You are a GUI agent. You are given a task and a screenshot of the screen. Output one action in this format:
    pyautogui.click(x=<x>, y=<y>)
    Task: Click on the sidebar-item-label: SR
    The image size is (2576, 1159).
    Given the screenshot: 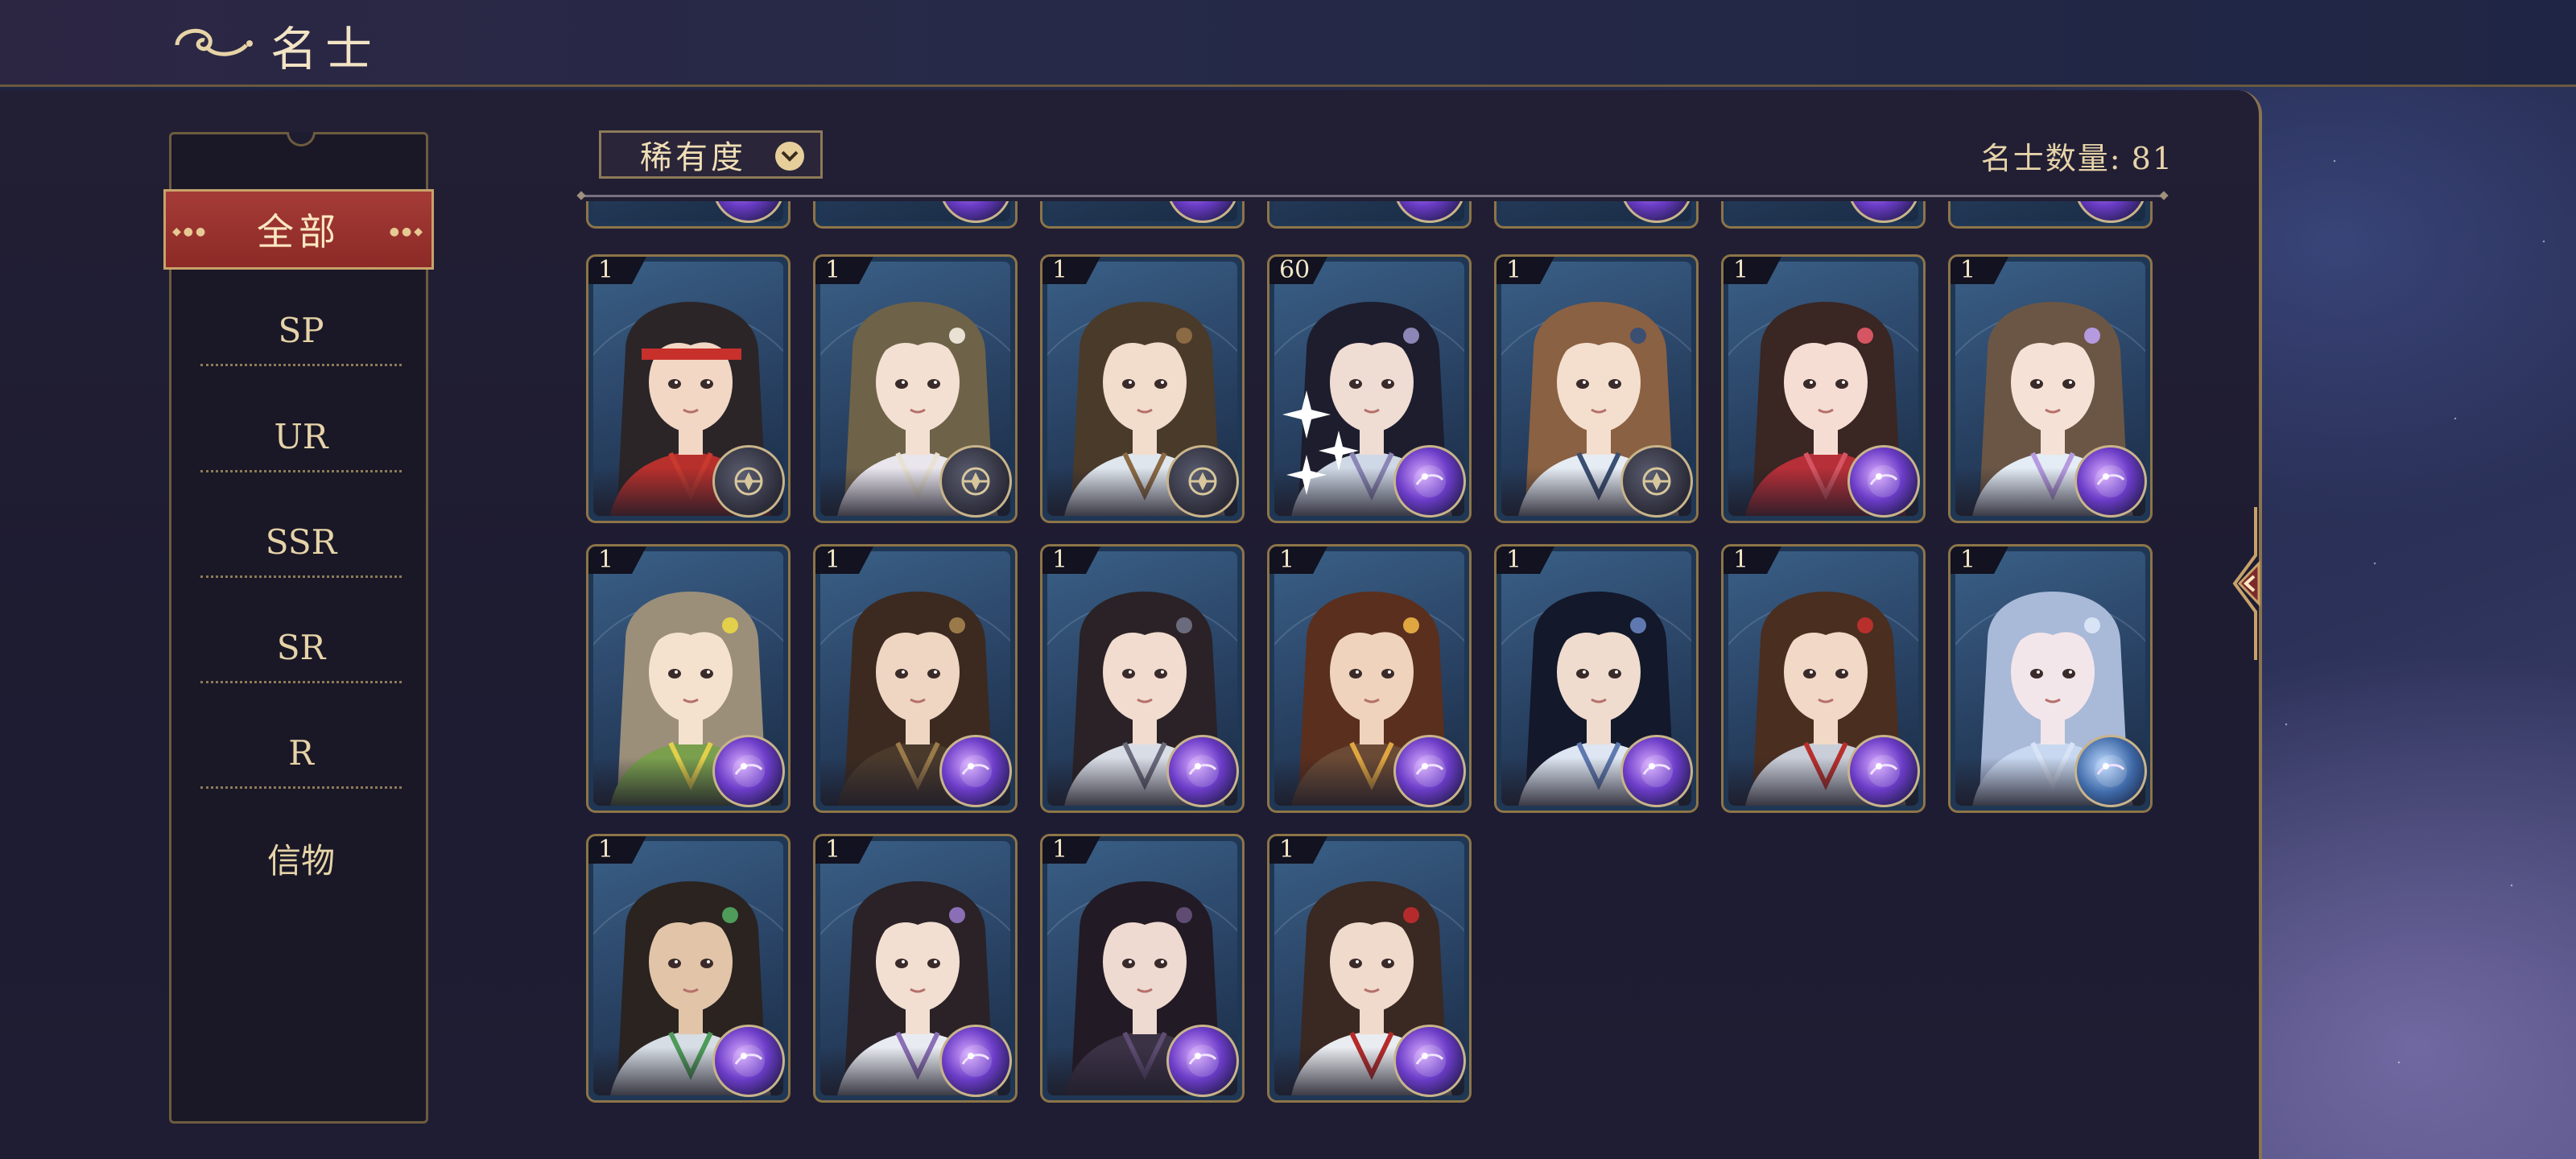 What is the action you would take?
    pyautogui.click(x=301, y=647)
    